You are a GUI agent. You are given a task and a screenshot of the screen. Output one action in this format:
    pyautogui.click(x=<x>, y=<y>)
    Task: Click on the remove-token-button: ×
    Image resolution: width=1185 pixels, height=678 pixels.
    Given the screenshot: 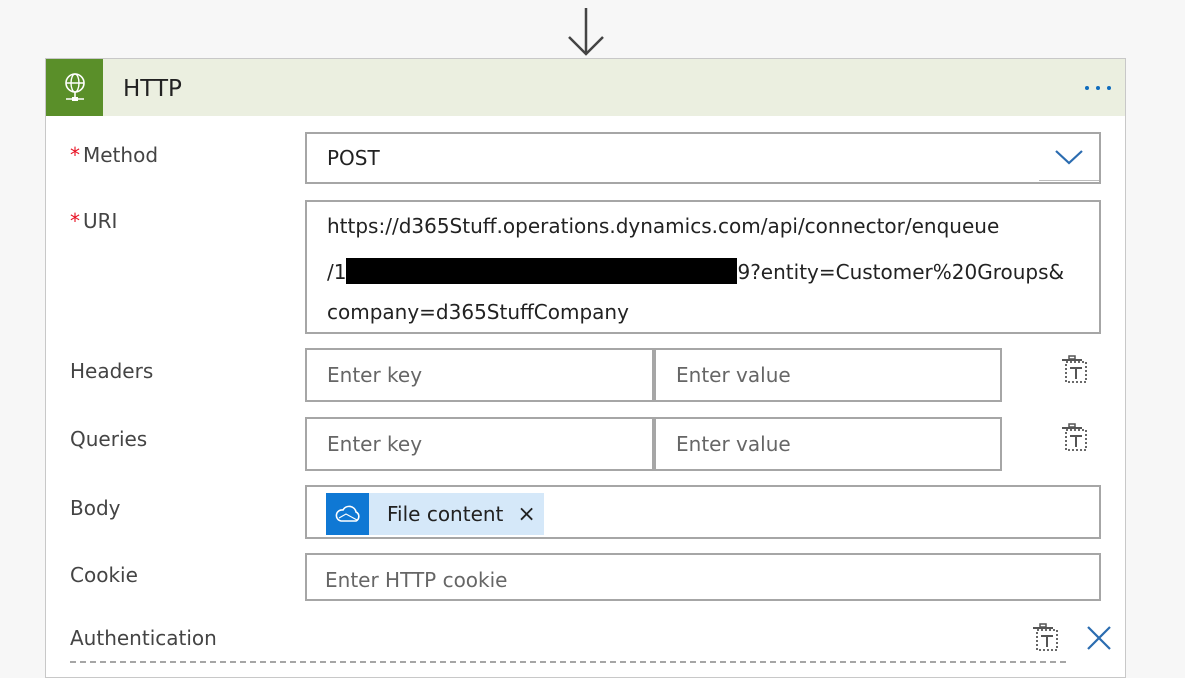 What is the action you would take?
    pyautogui.click(x=526, y=514)
    